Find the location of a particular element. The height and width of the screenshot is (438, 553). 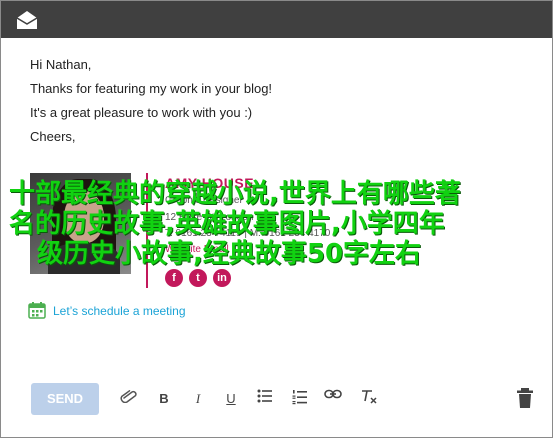

linkedin-icon: in is located at coordinates (222, 278).